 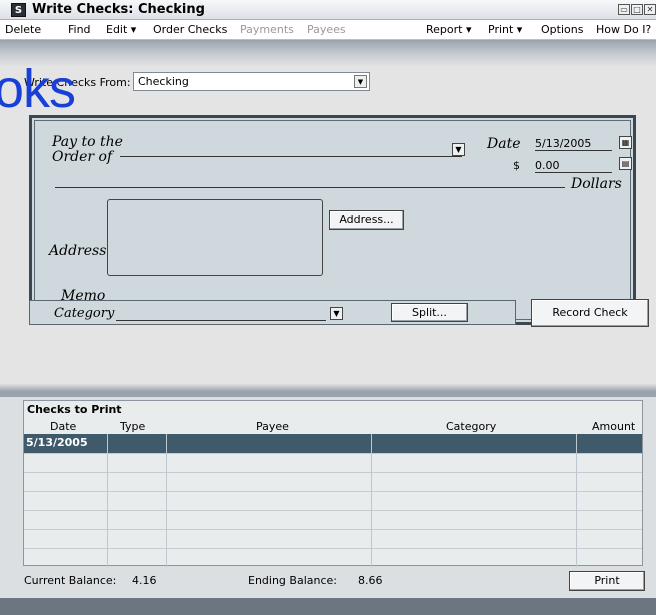 What do you see at coordinates (613, 426) in the screenshot?
I see `column-header-amount: Amount` at bounding box center [613, 426].